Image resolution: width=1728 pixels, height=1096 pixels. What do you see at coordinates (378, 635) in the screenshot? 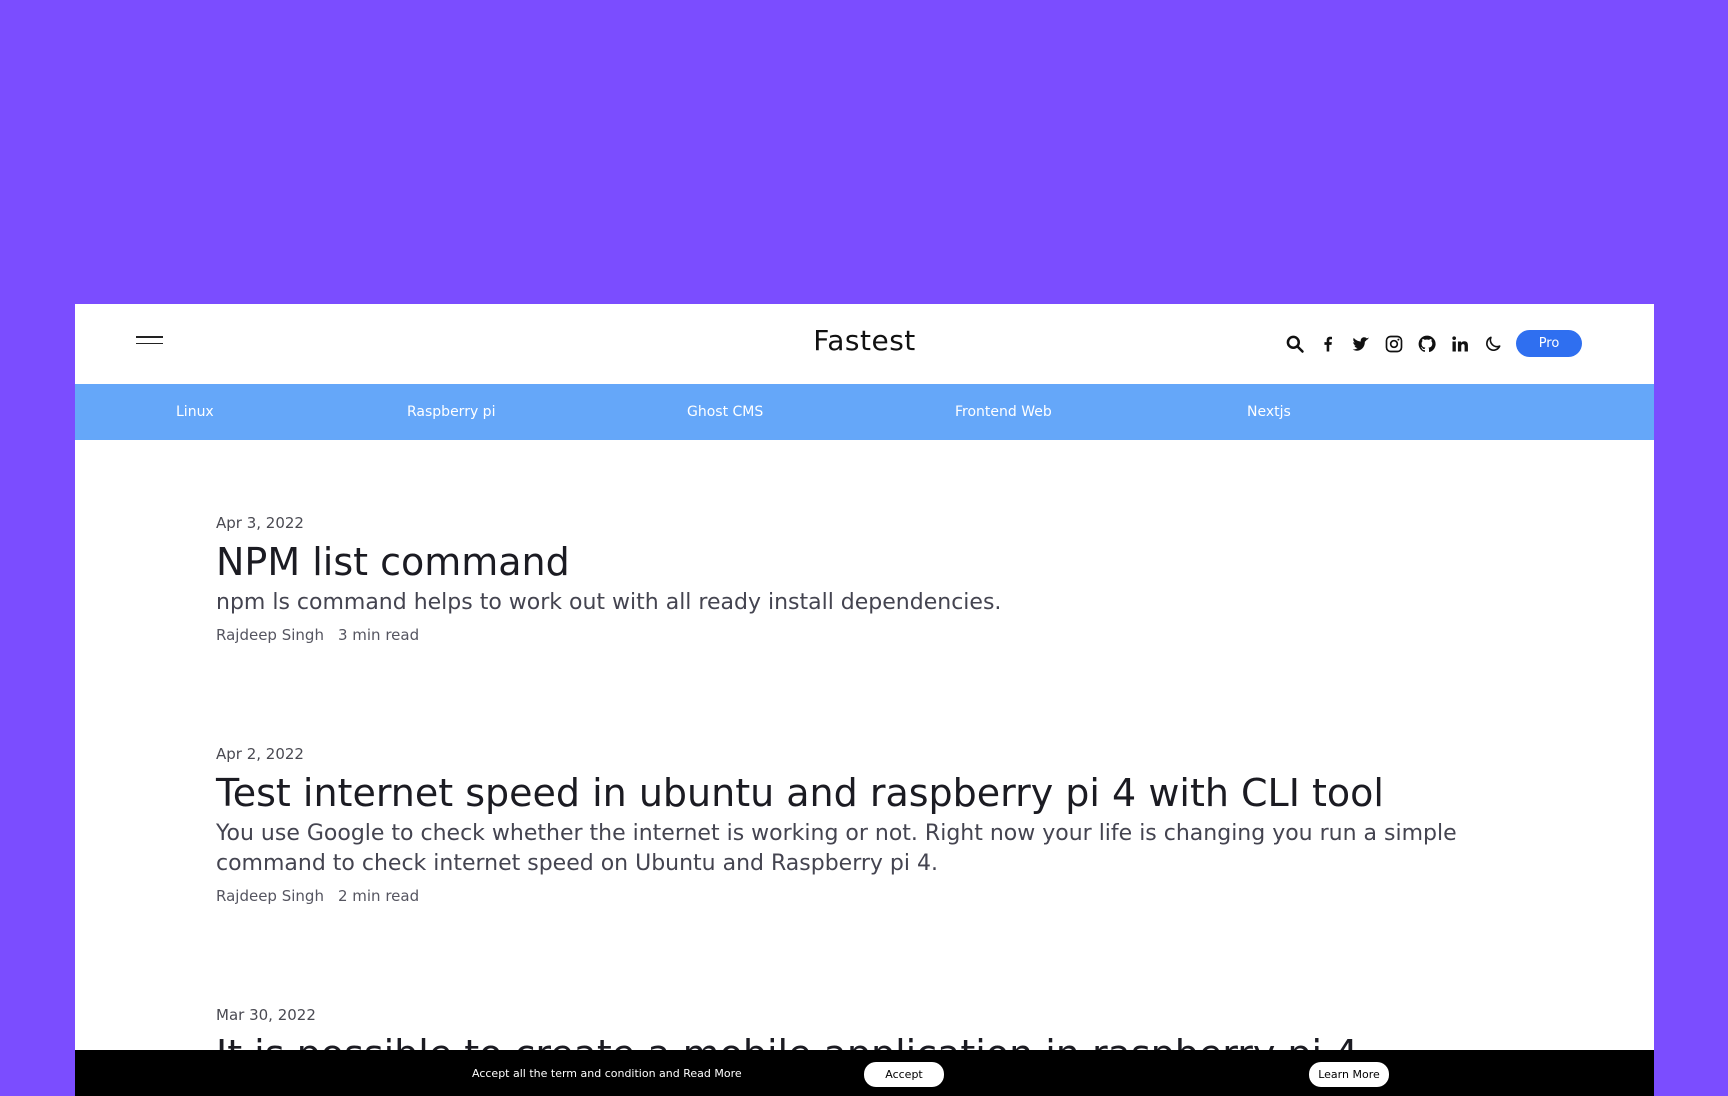
I see `post-read-time: 3 min read` at bounding box center [378, 635].